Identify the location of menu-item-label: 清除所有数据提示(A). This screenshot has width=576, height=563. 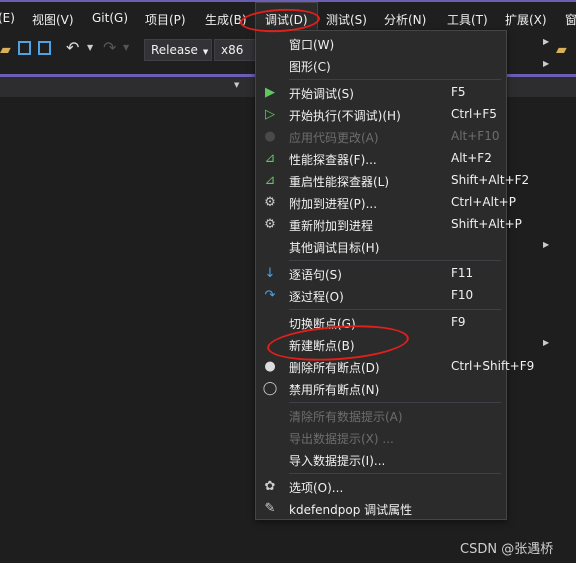
(346, 417).